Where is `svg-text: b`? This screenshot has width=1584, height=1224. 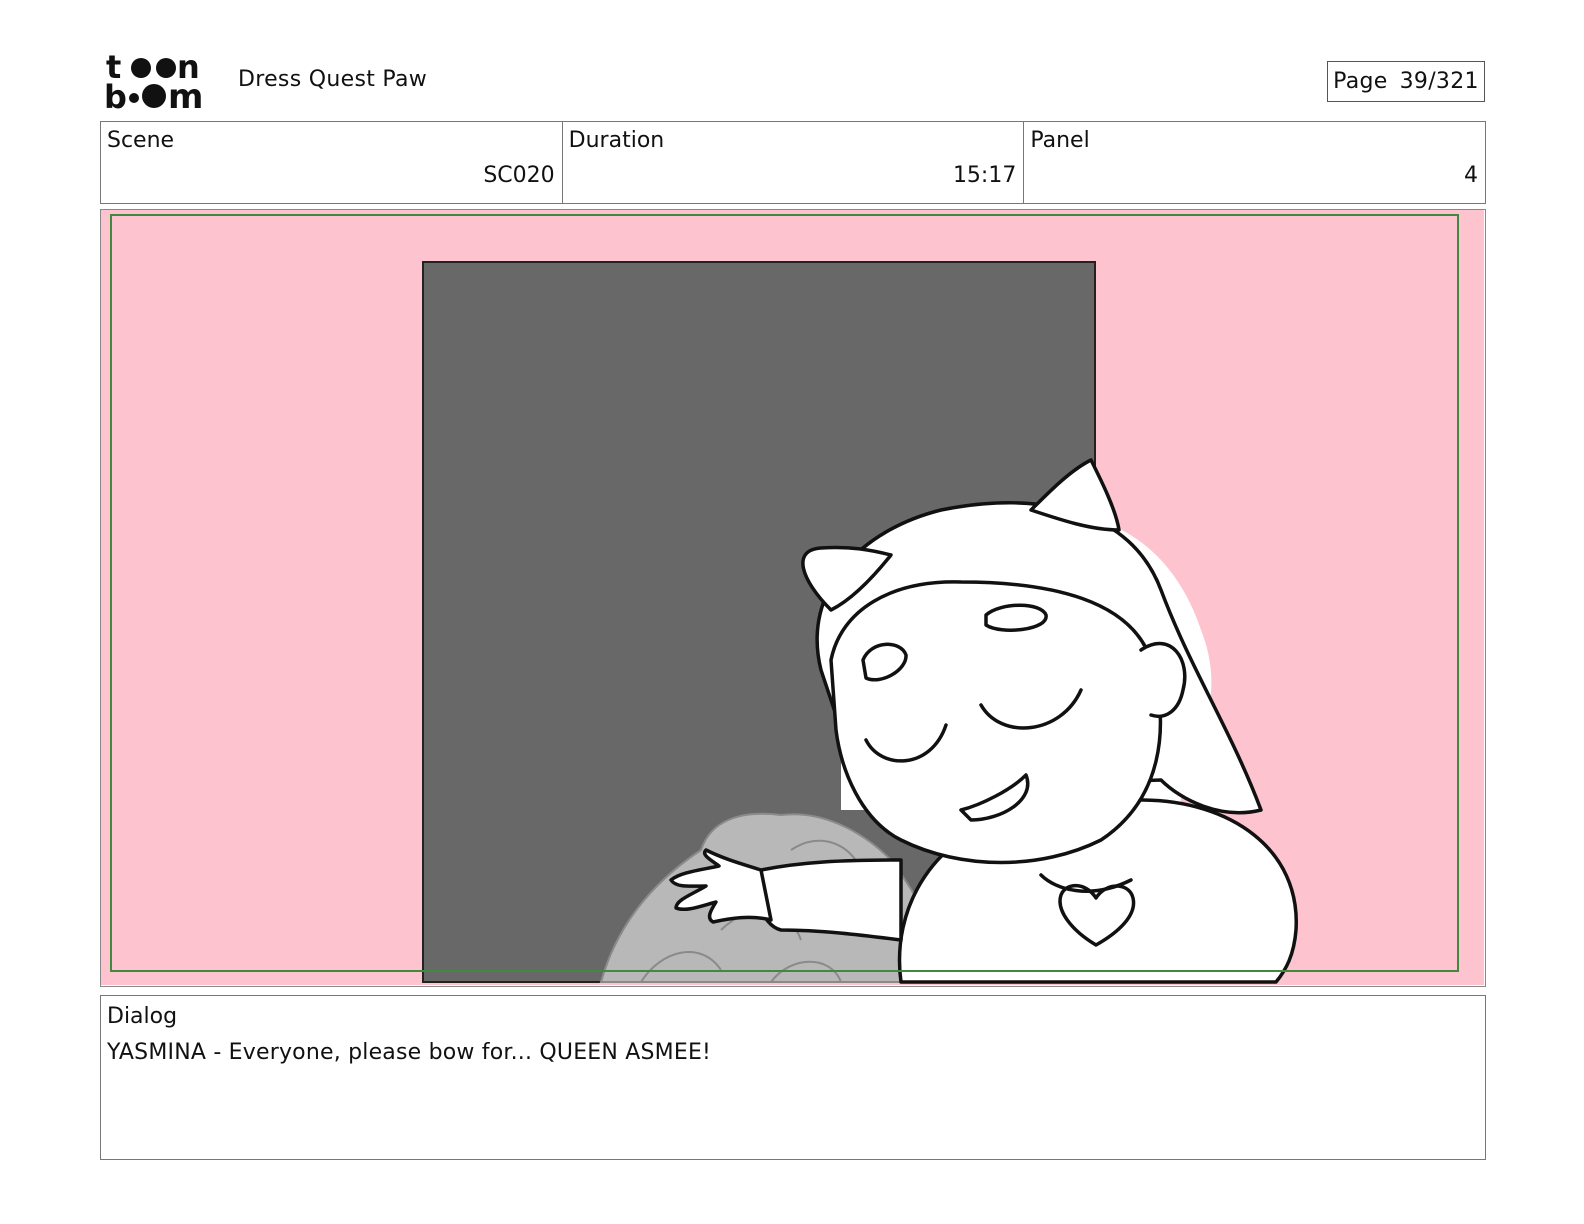 svg-text: b is located at coordinates (115, 95).